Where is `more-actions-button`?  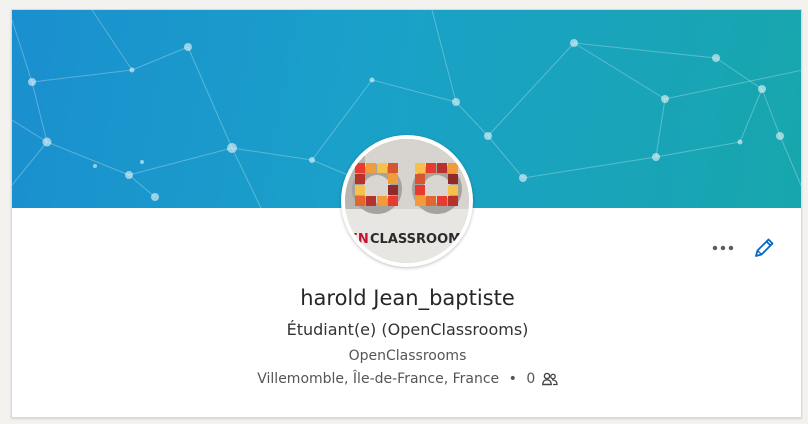 more-actions-button is located at coordinates (724, 248).